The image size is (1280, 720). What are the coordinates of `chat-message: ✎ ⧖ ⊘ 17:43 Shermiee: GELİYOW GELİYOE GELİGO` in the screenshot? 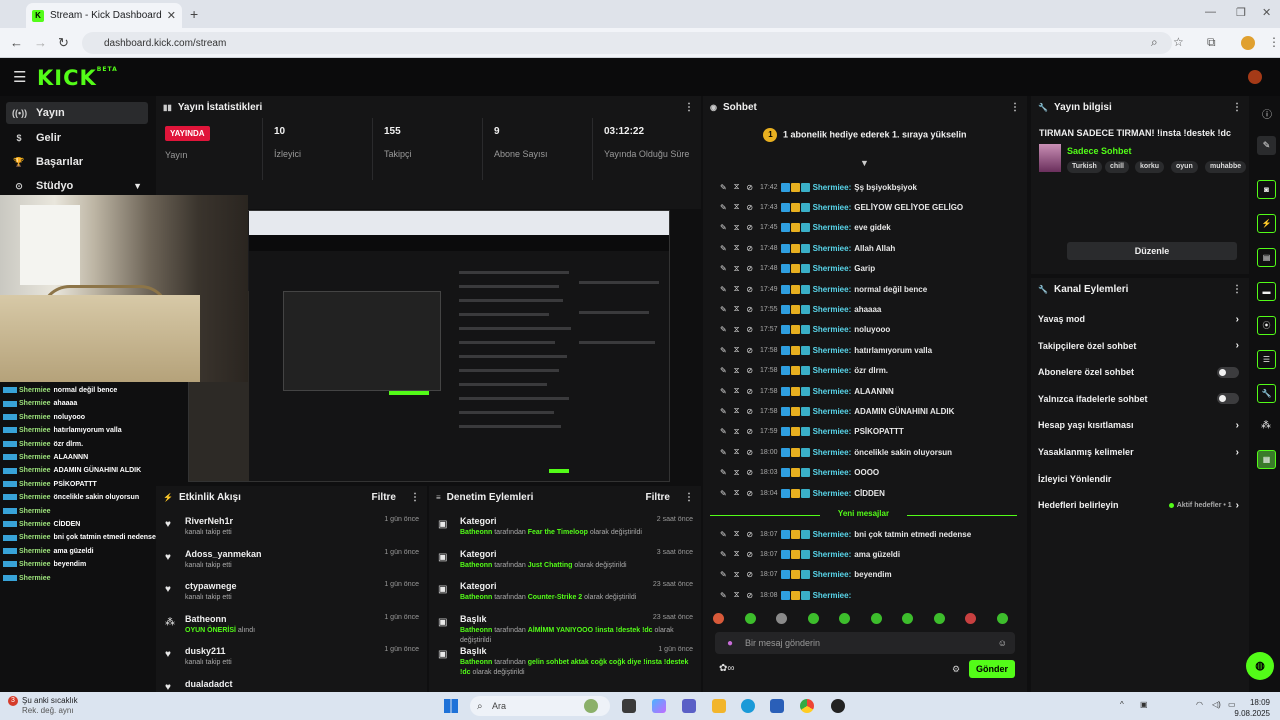 It's located at (841, 207).